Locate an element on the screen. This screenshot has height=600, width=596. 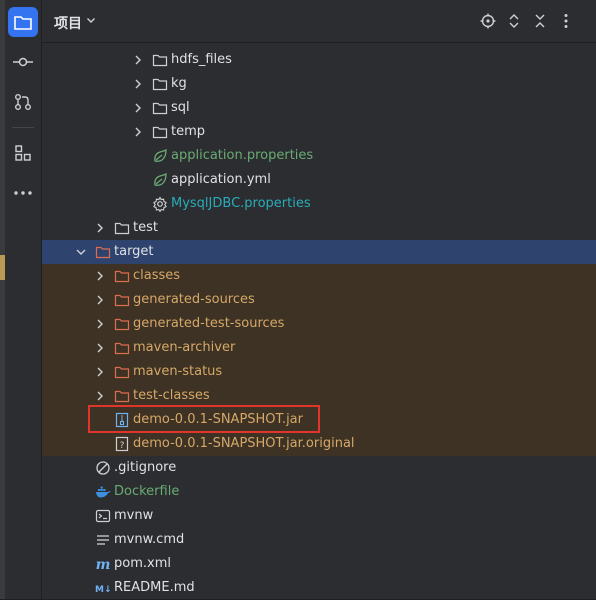
commit-icon is located at coordinates (23, 62).